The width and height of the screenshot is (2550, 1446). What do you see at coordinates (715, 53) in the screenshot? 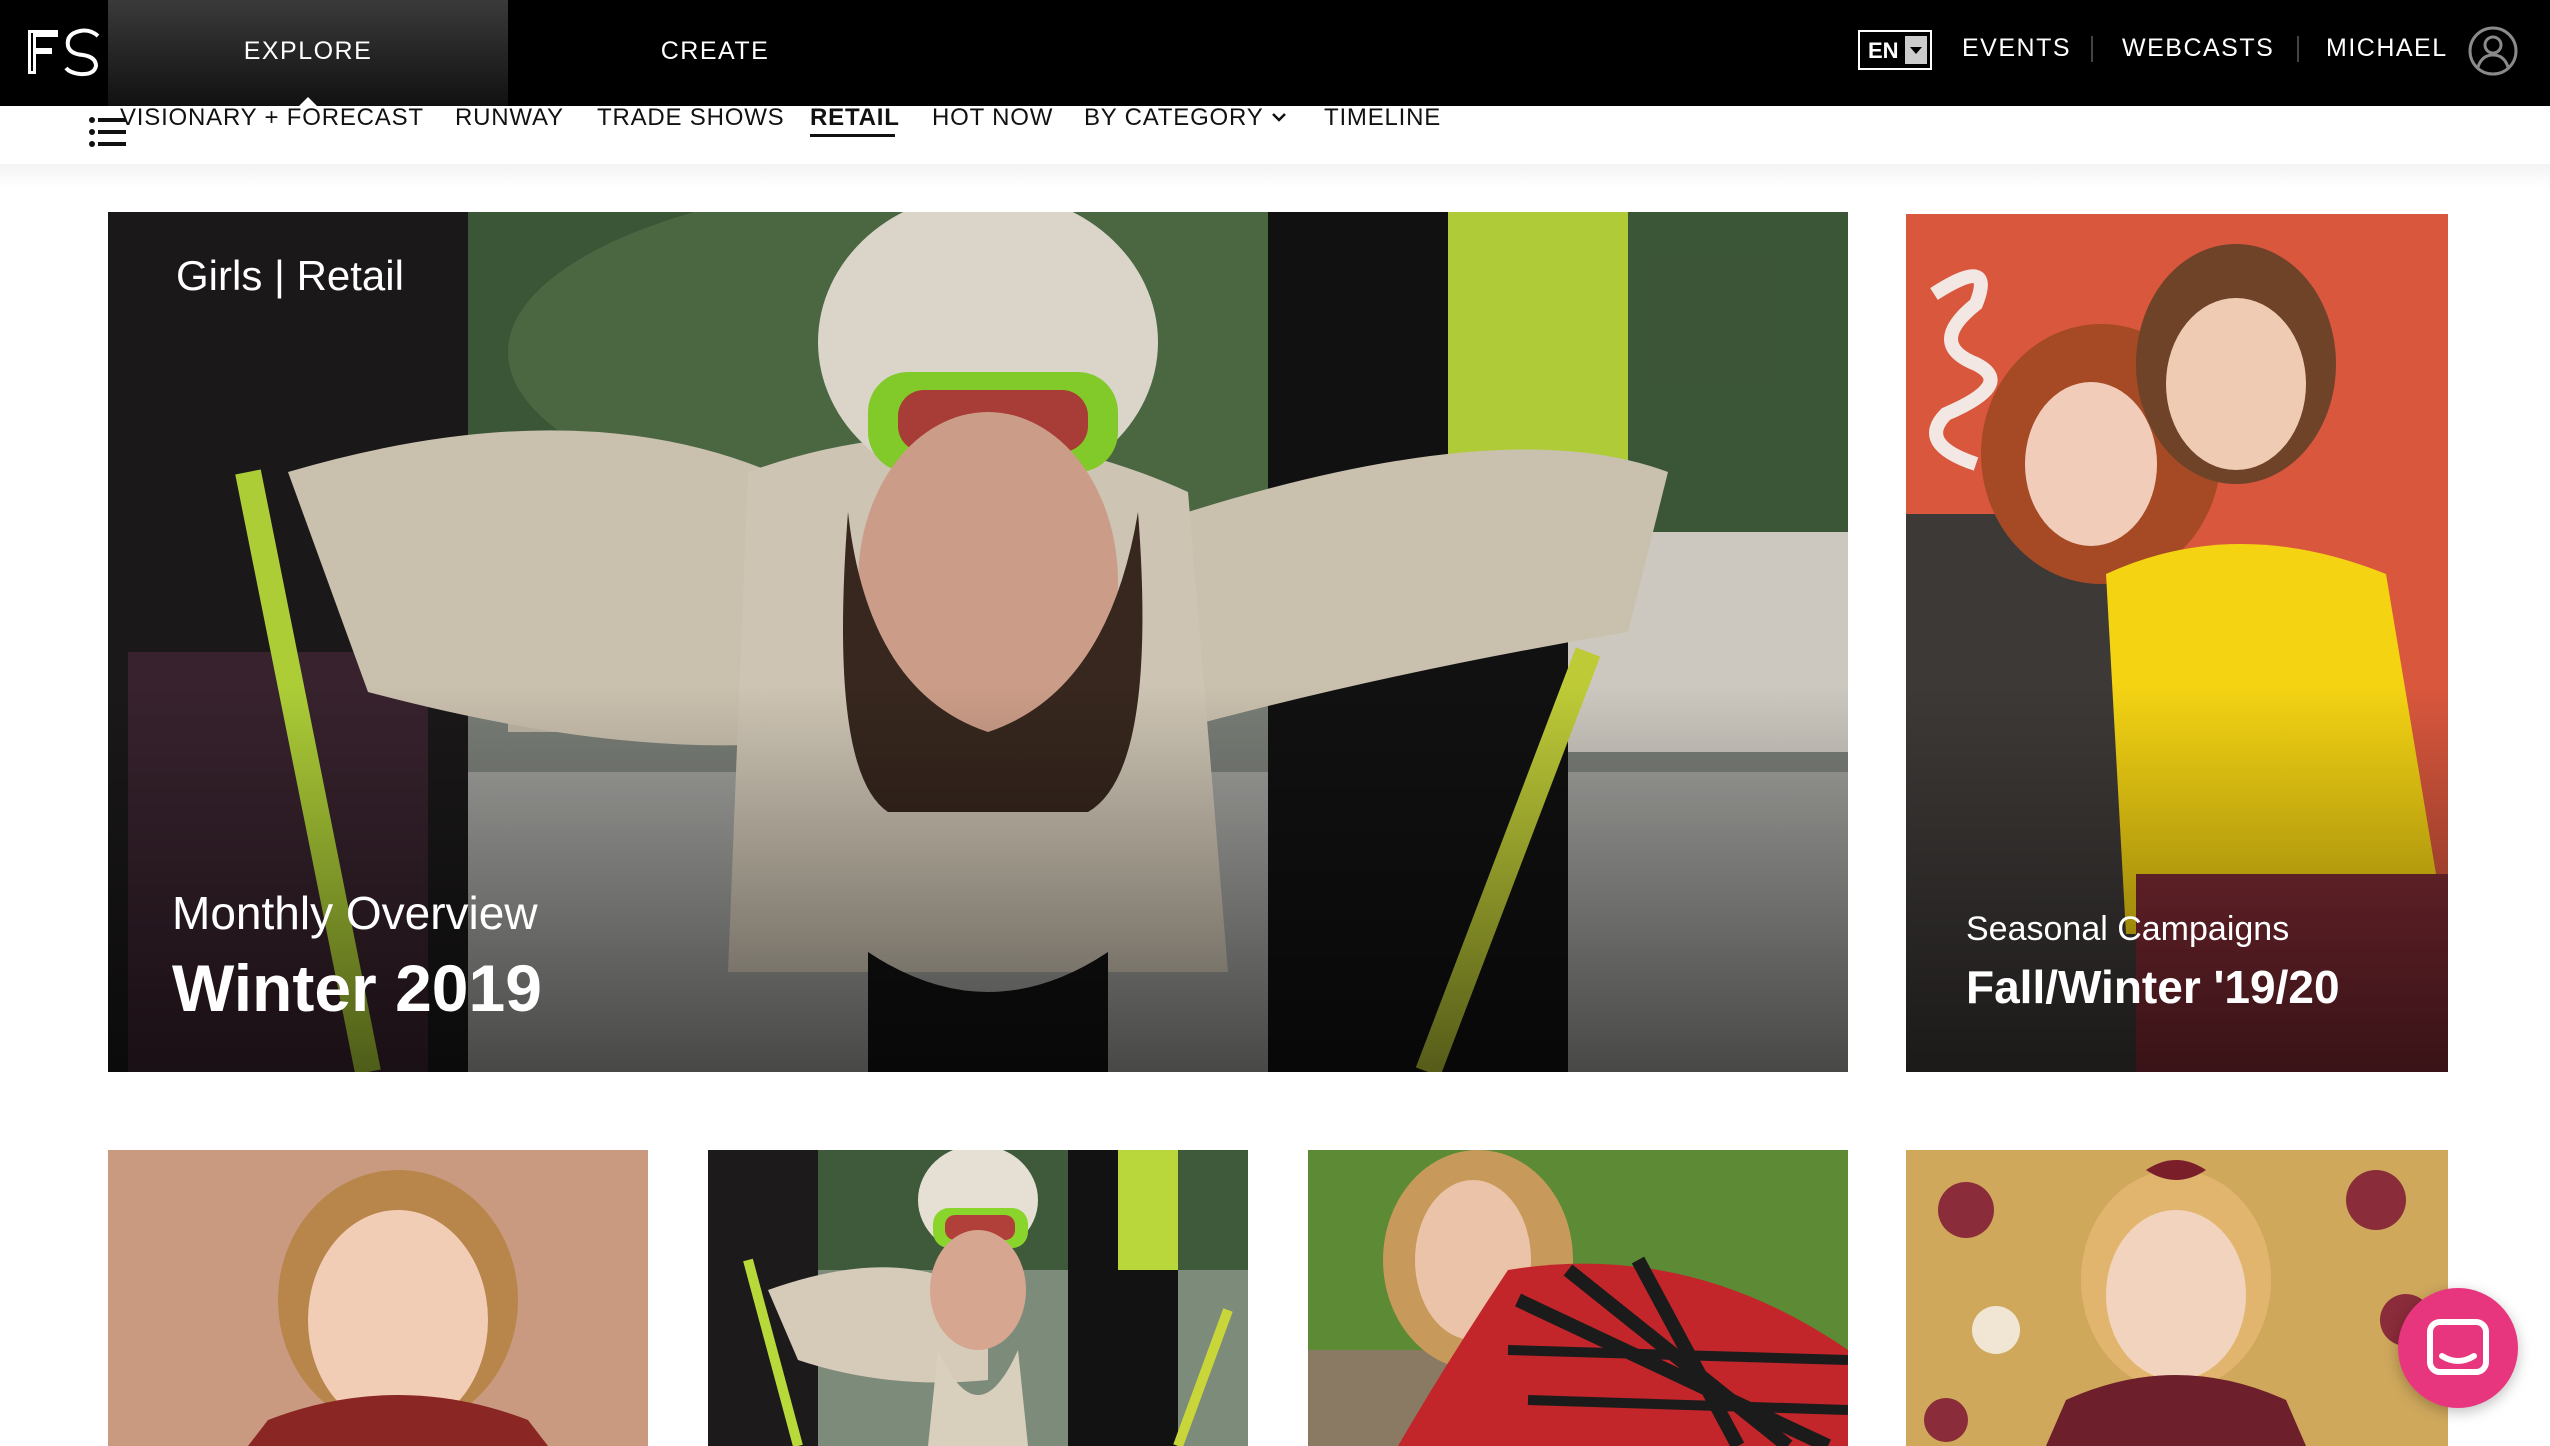
I see `tab-create: CREATE` at bounding box center [715, 53].